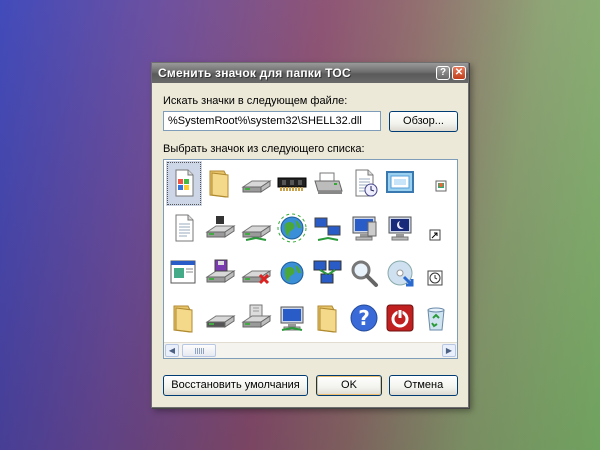 The height and width of the screenshot is (450, 600). I want to click on scroll-right-button: ▶, so click(449, 350).